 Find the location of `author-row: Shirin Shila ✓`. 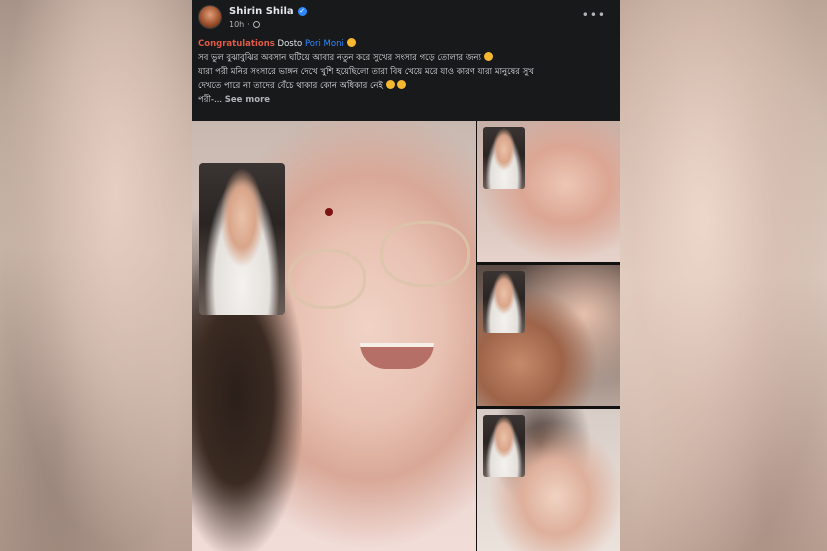

author-row: Shirin Shila ✓ is located at coordinates (268, 11).